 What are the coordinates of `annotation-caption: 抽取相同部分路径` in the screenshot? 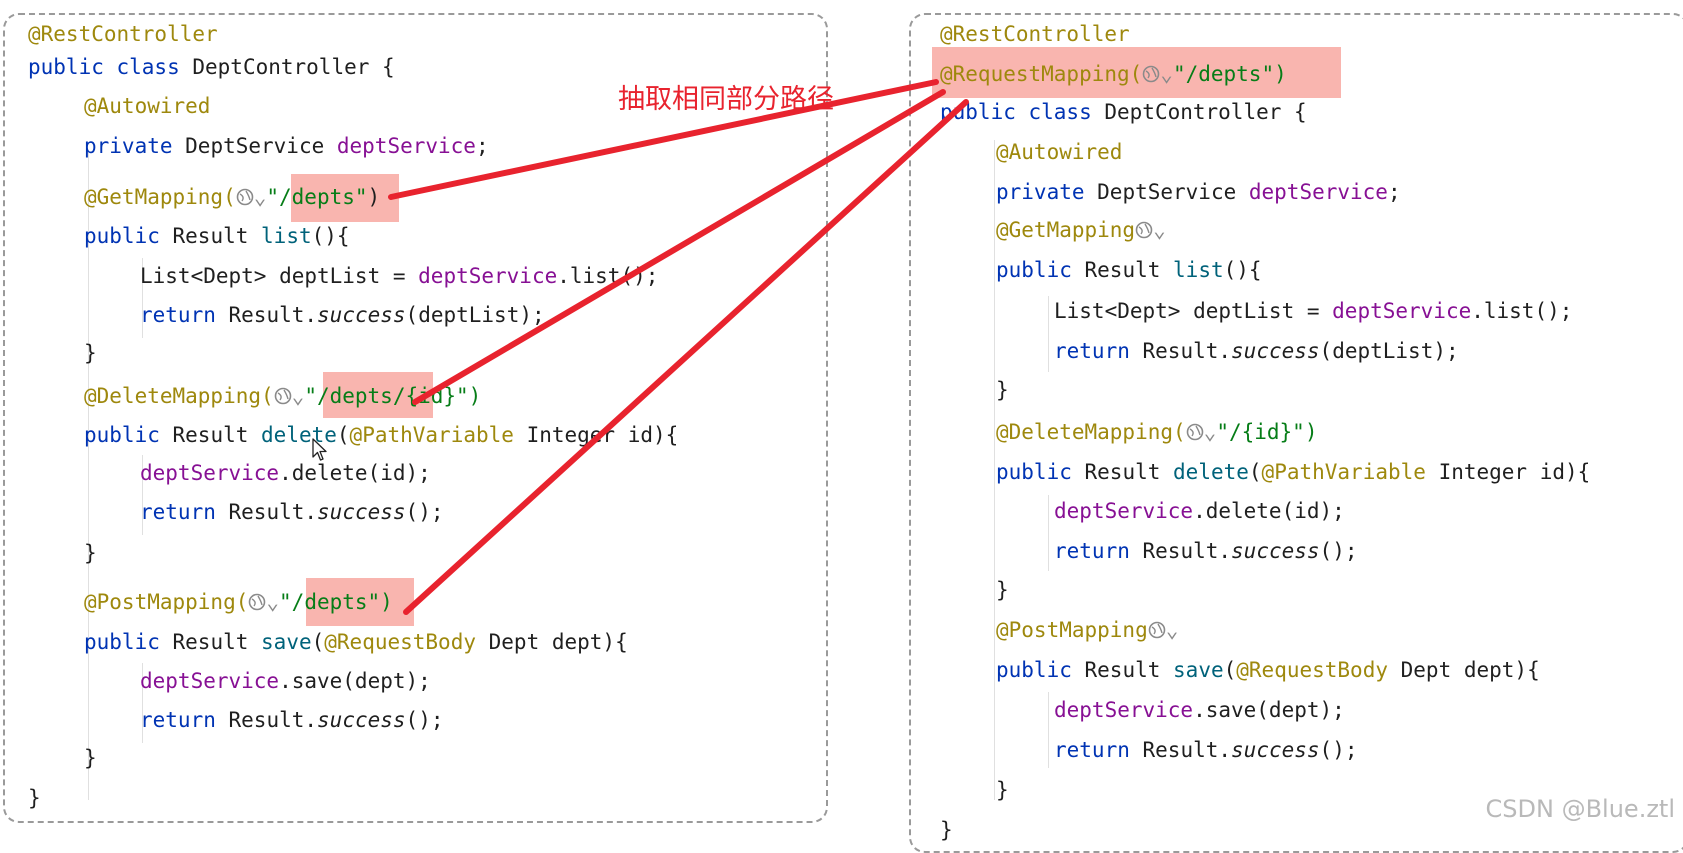 It's located at (726, 99).